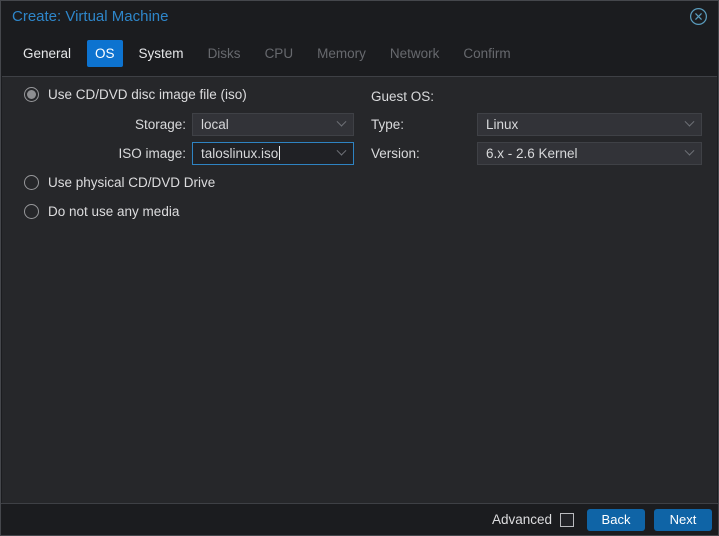  I want to click on advanced-label: Advanced, so click(521, 519).